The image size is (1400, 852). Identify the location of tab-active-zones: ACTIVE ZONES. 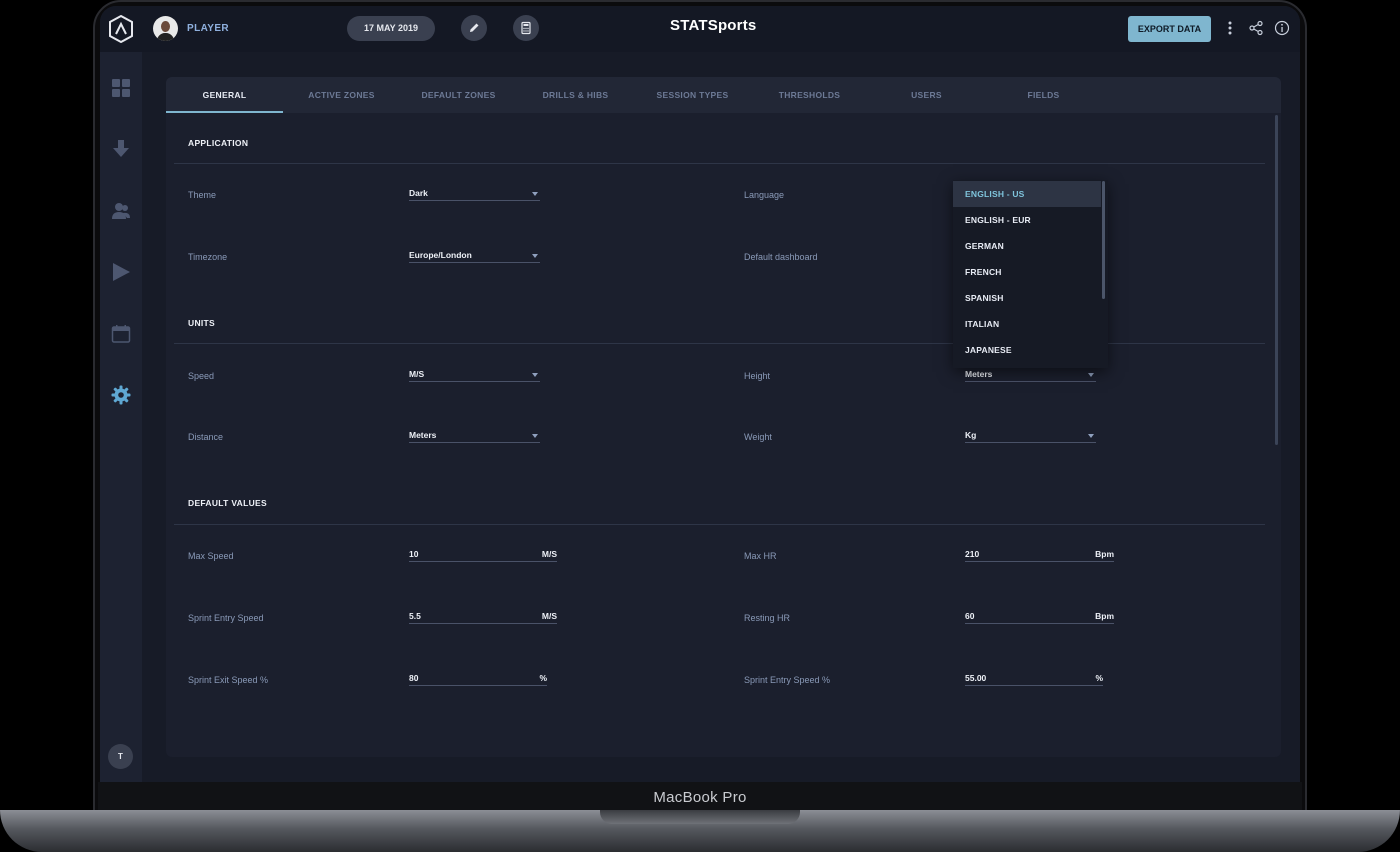
(341, 95).